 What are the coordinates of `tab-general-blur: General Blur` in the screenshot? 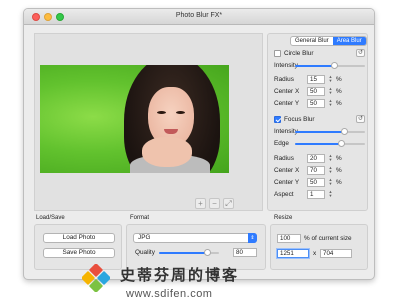 It's located at (312, 41).